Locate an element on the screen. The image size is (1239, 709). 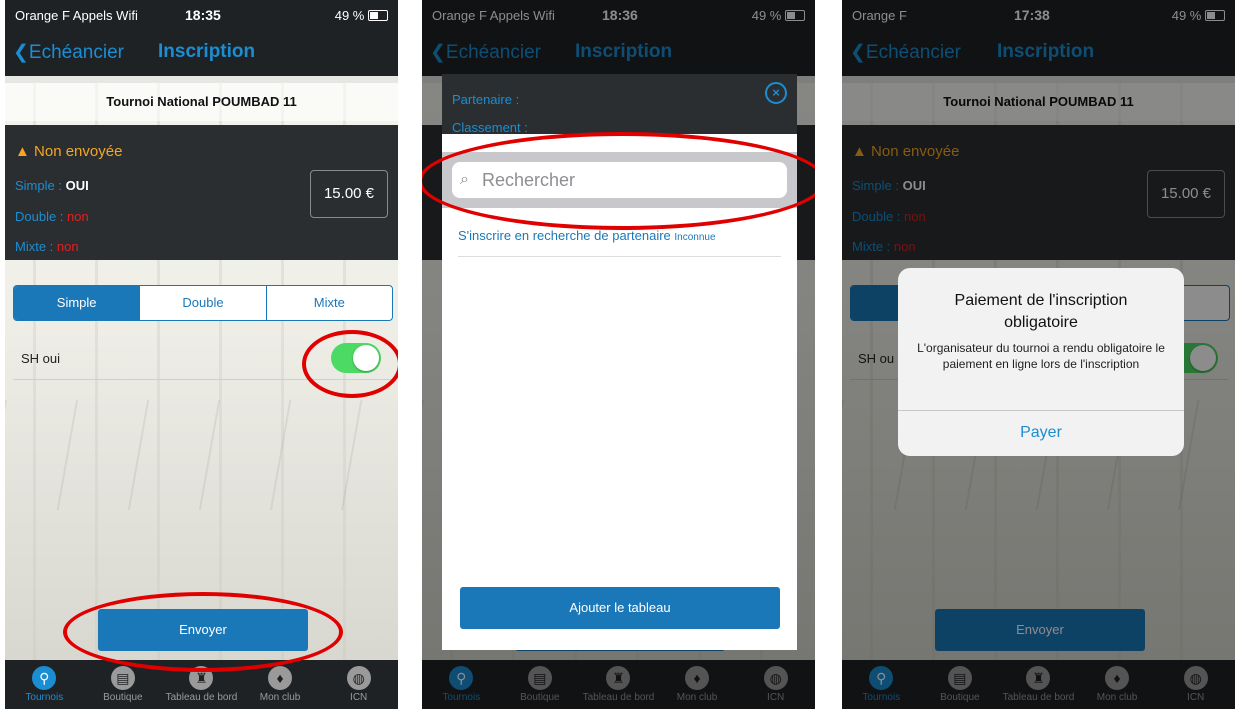
toggle-label: SH oui is located at coordinates (41, 358).